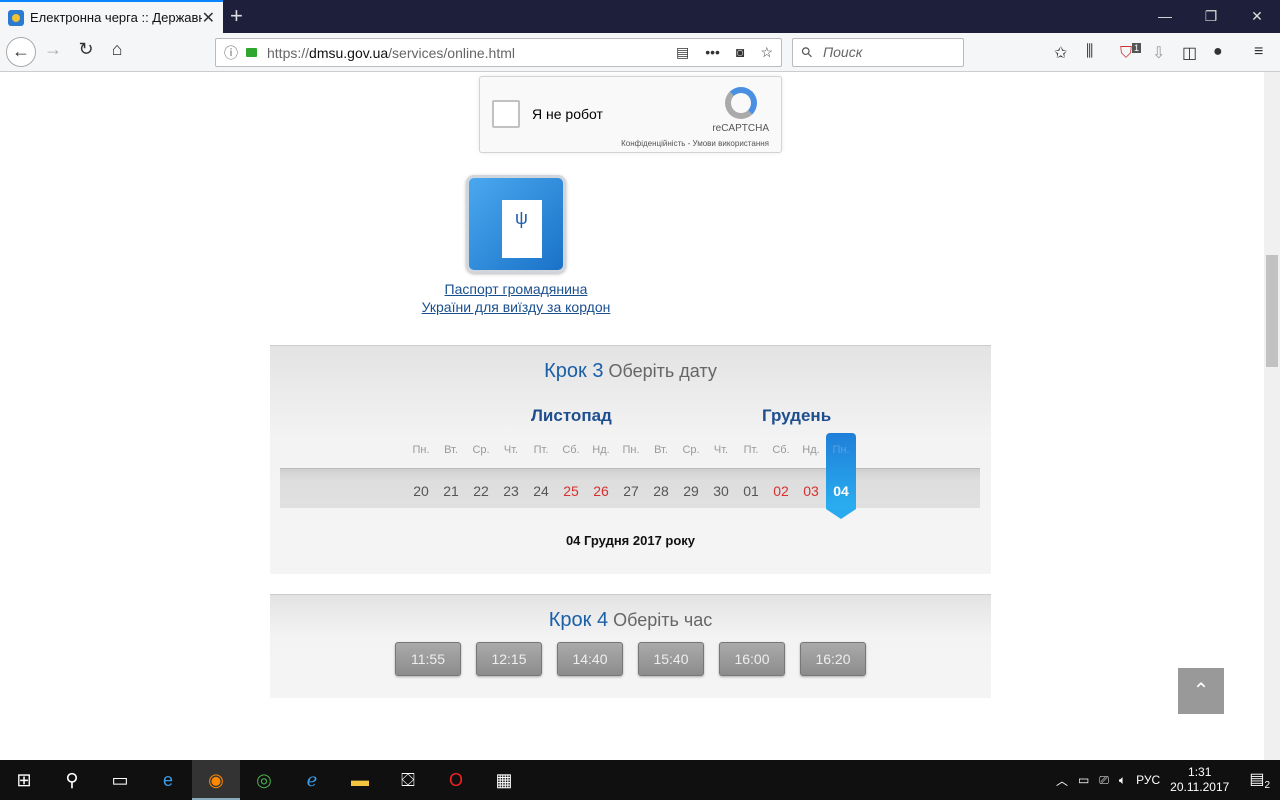 The height and width of the screenshot is (800, 1280). I want to click on date-option-selected: 04, so click(841, 491).